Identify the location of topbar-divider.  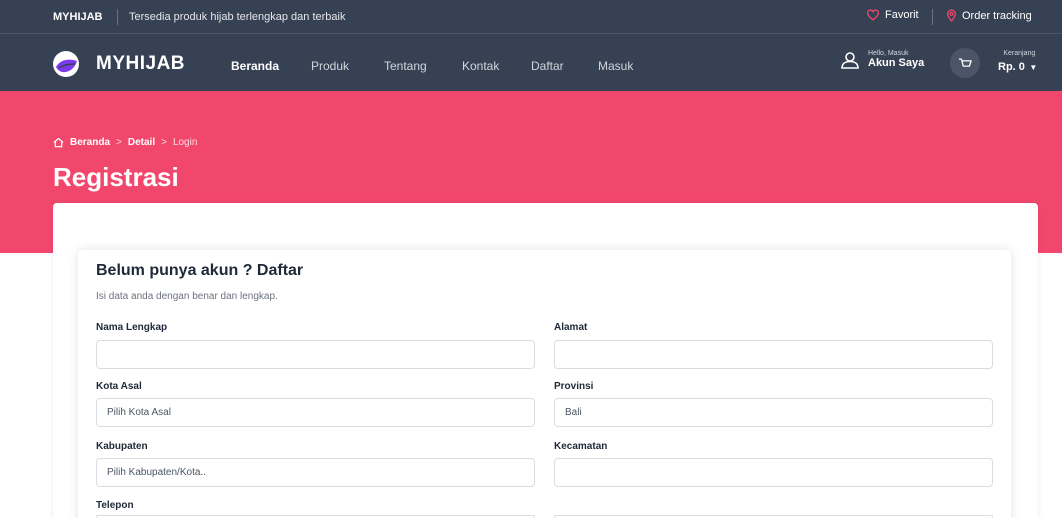
(117, 17).